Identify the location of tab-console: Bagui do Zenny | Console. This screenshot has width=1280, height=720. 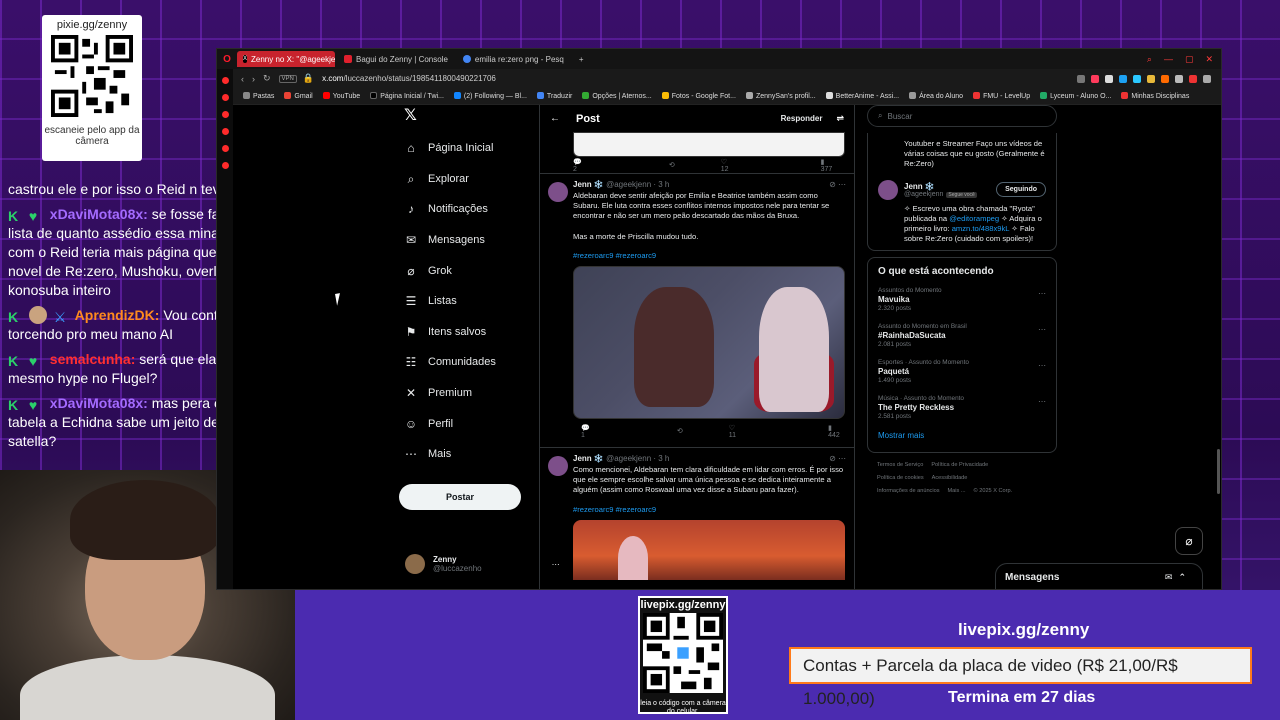
(396, 59).